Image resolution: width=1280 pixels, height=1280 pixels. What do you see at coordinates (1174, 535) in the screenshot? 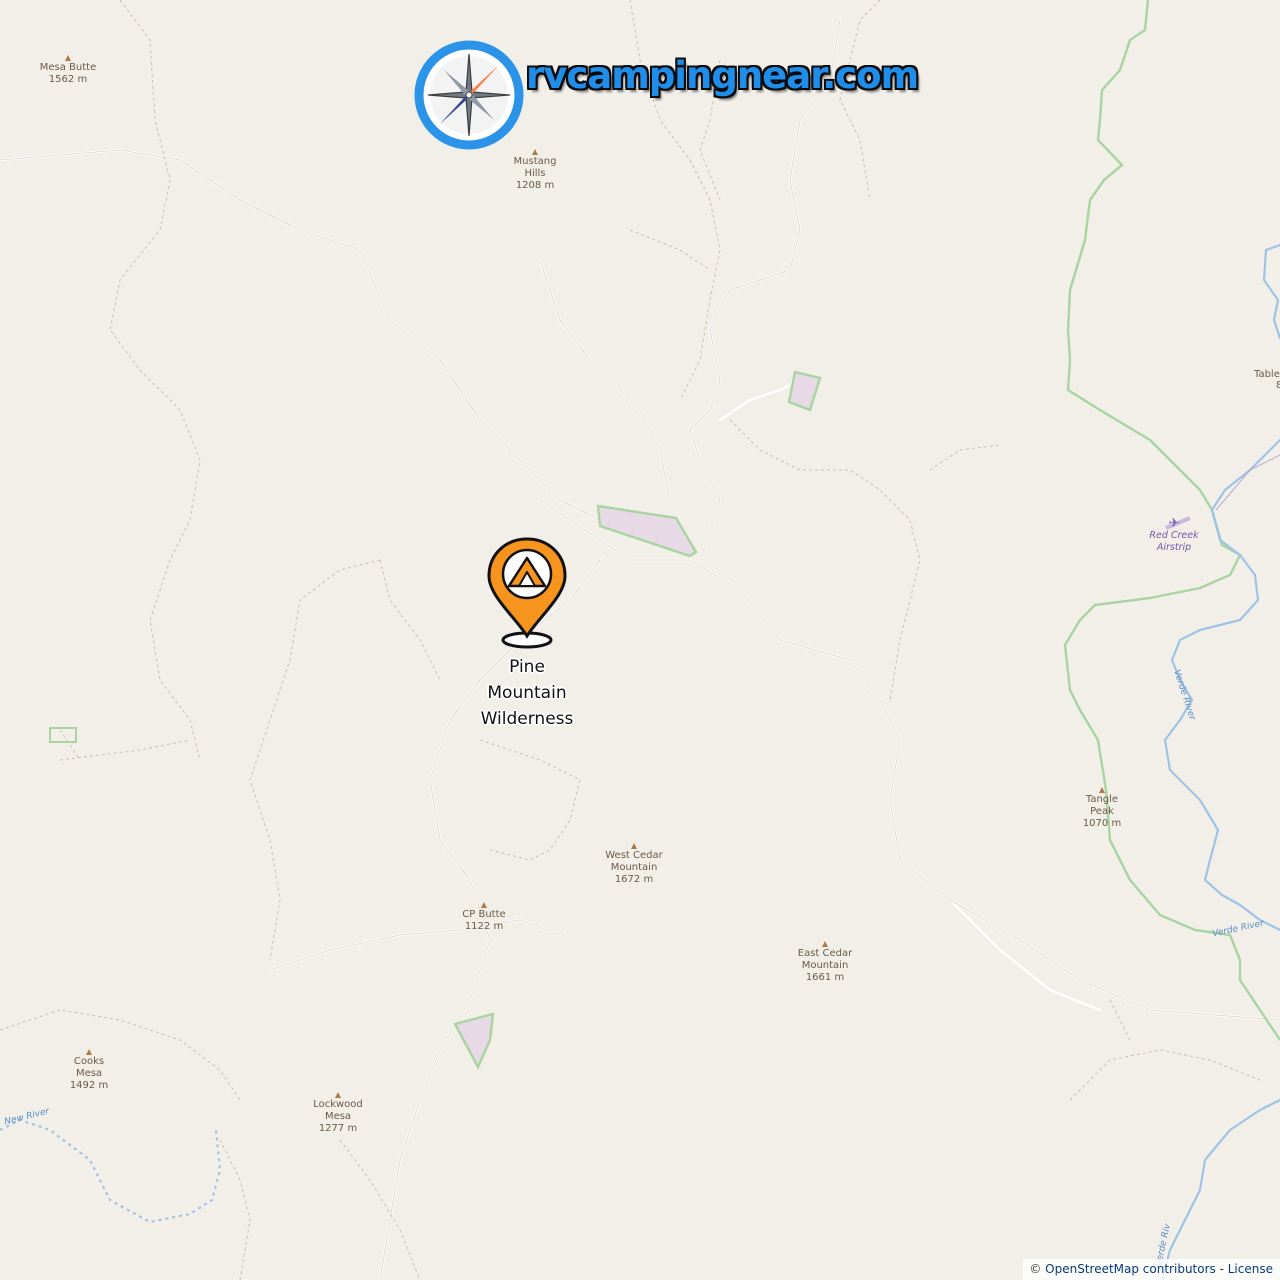
I see `airstrip-label: ✈ Red Creek Airstrip` at bounding box center [1174, 535].